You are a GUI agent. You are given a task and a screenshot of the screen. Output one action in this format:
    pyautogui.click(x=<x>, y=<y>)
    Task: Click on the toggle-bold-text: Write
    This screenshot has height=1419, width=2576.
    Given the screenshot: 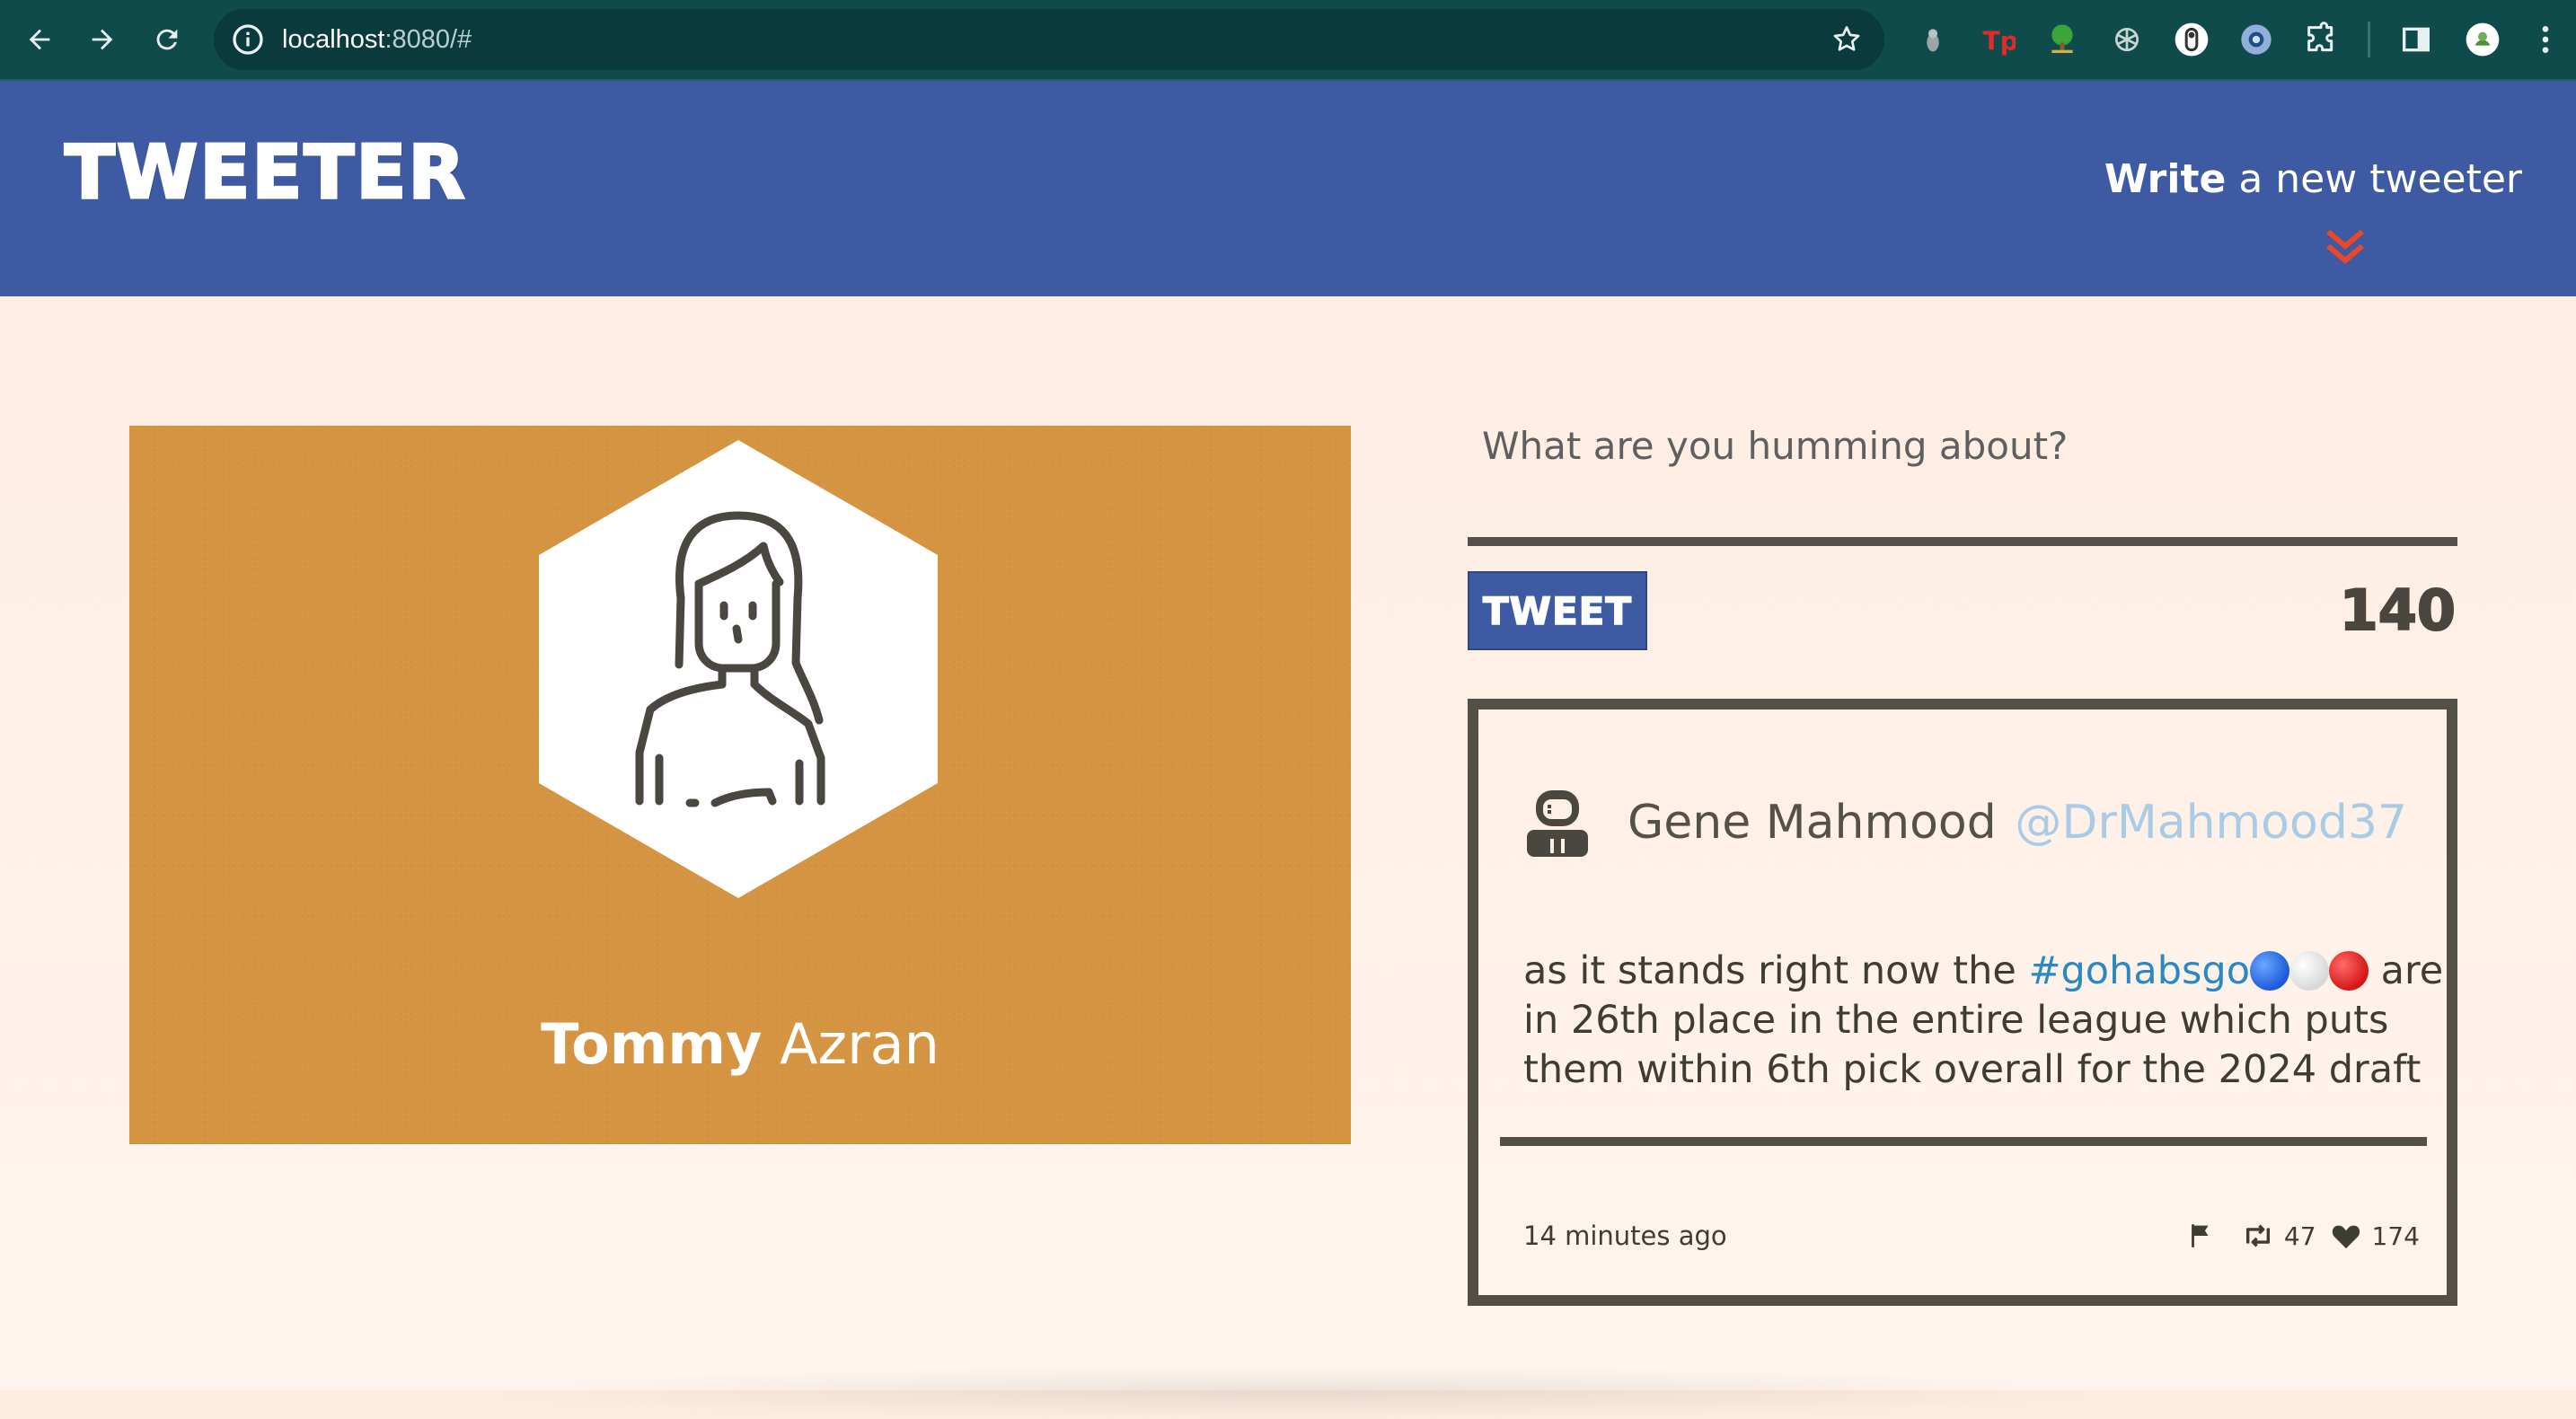 What is the action you would take?
    pyautogui.click(x=2165, y=179)
    